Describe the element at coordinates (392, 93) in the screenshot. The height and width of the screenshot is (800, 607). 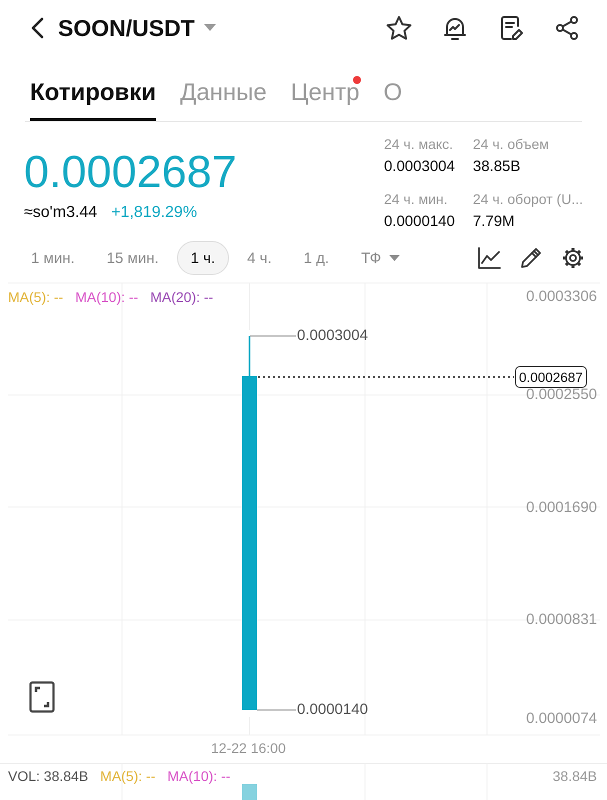
I see `tab: О` at that location.